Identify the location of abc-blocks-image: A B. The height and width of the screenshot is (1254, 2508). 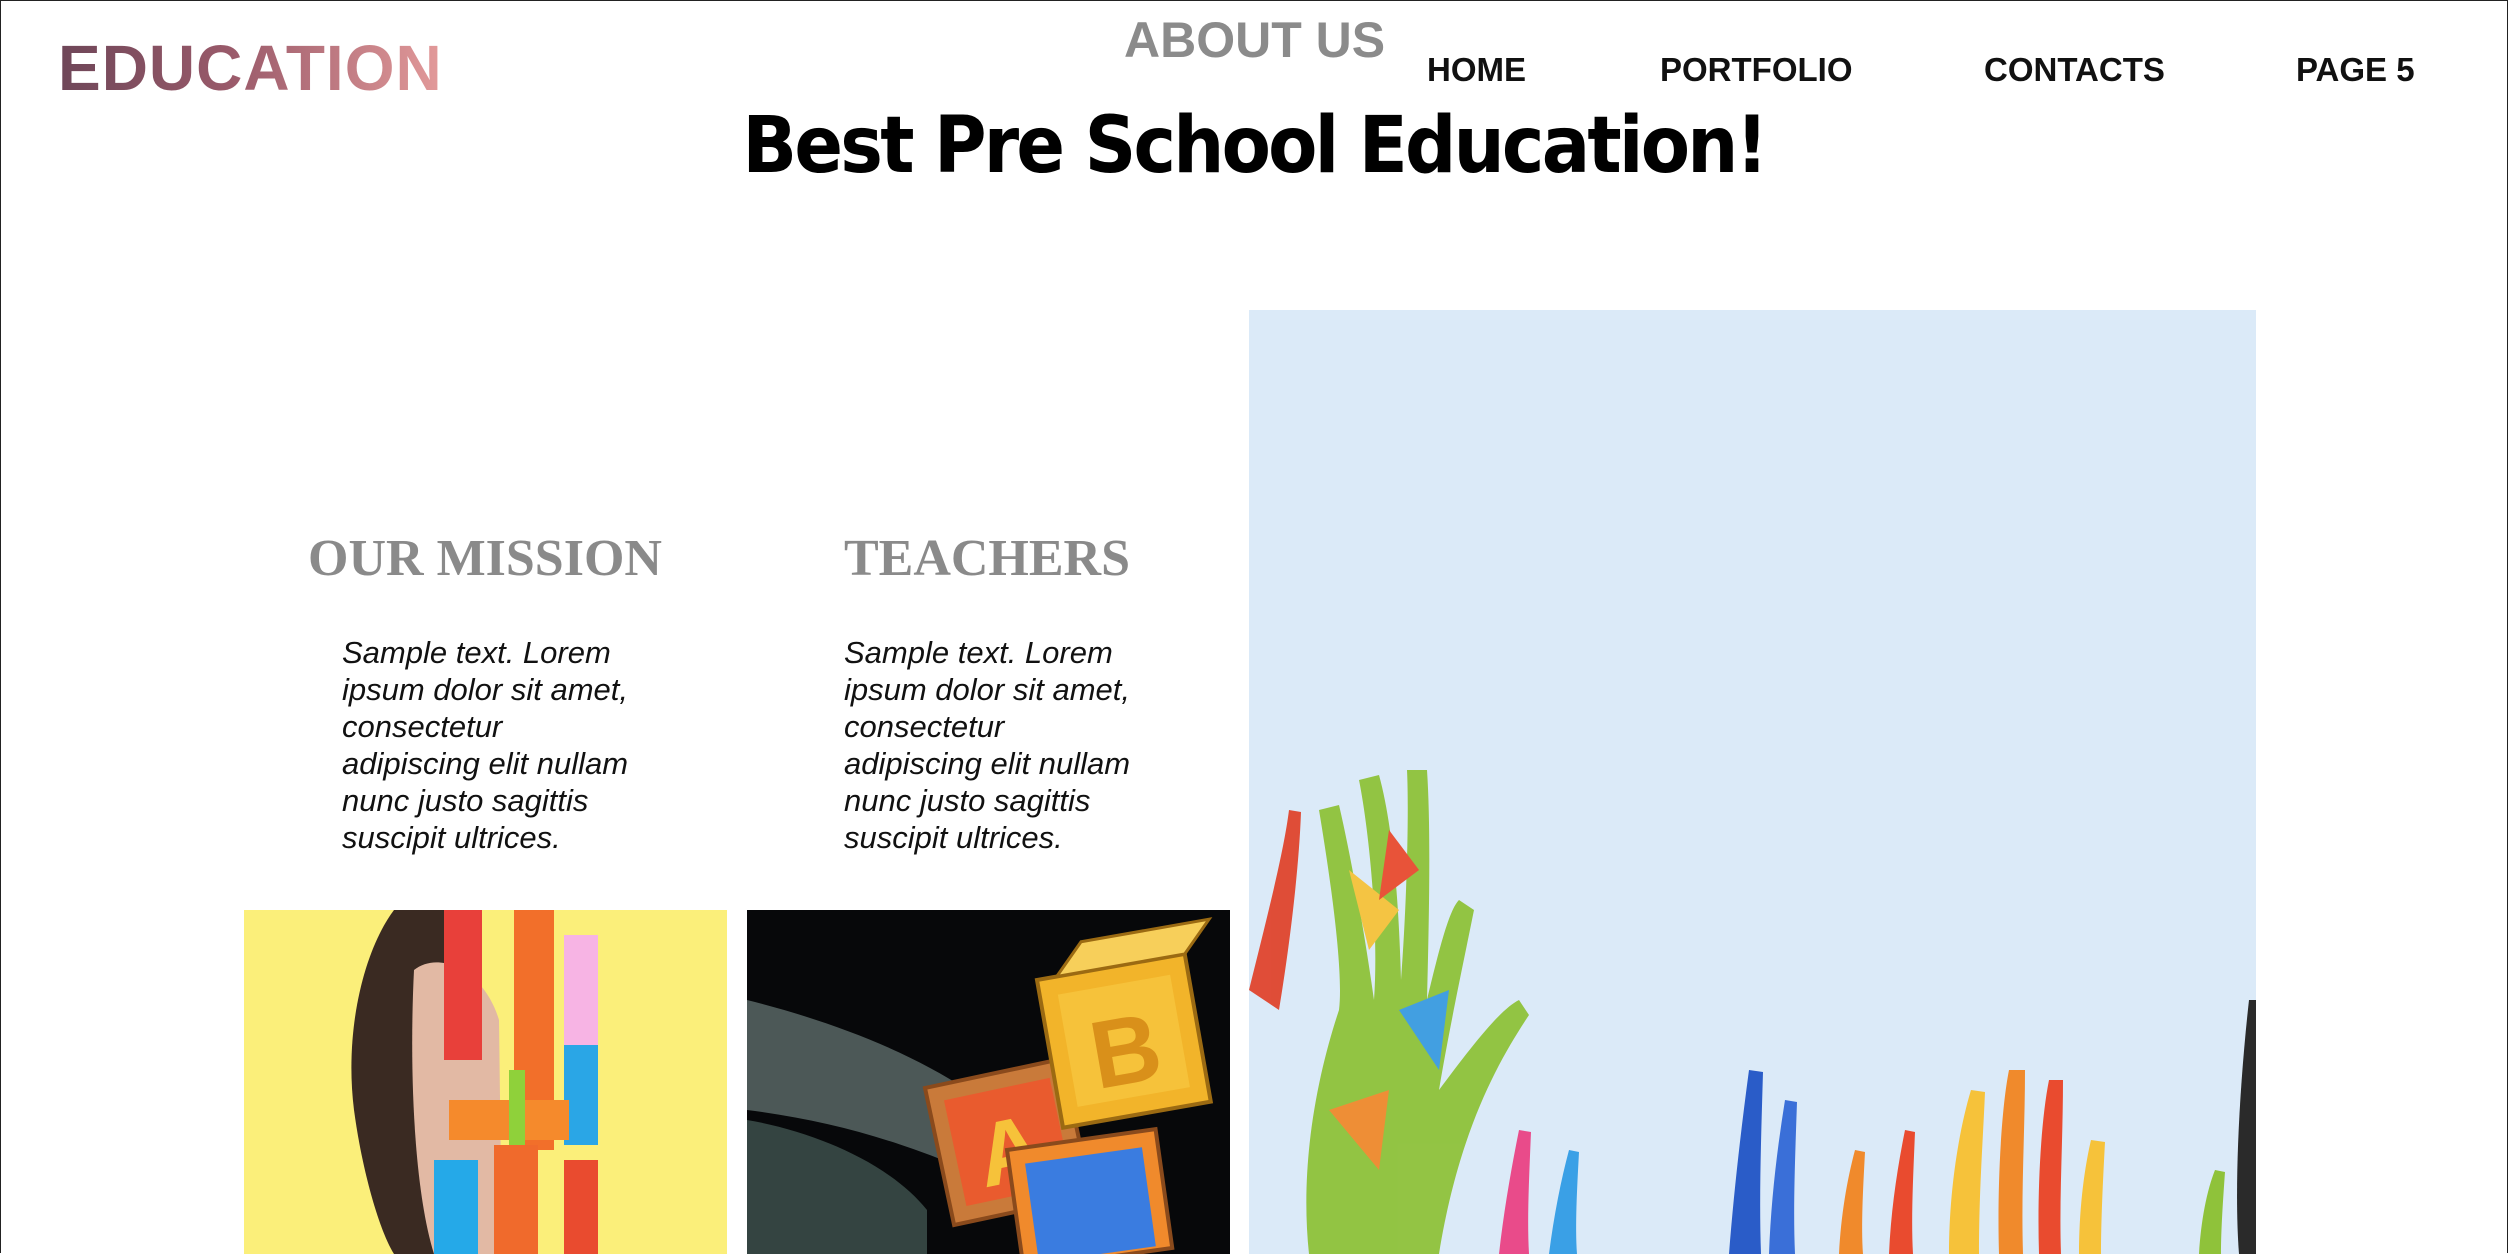
(988, 1082).